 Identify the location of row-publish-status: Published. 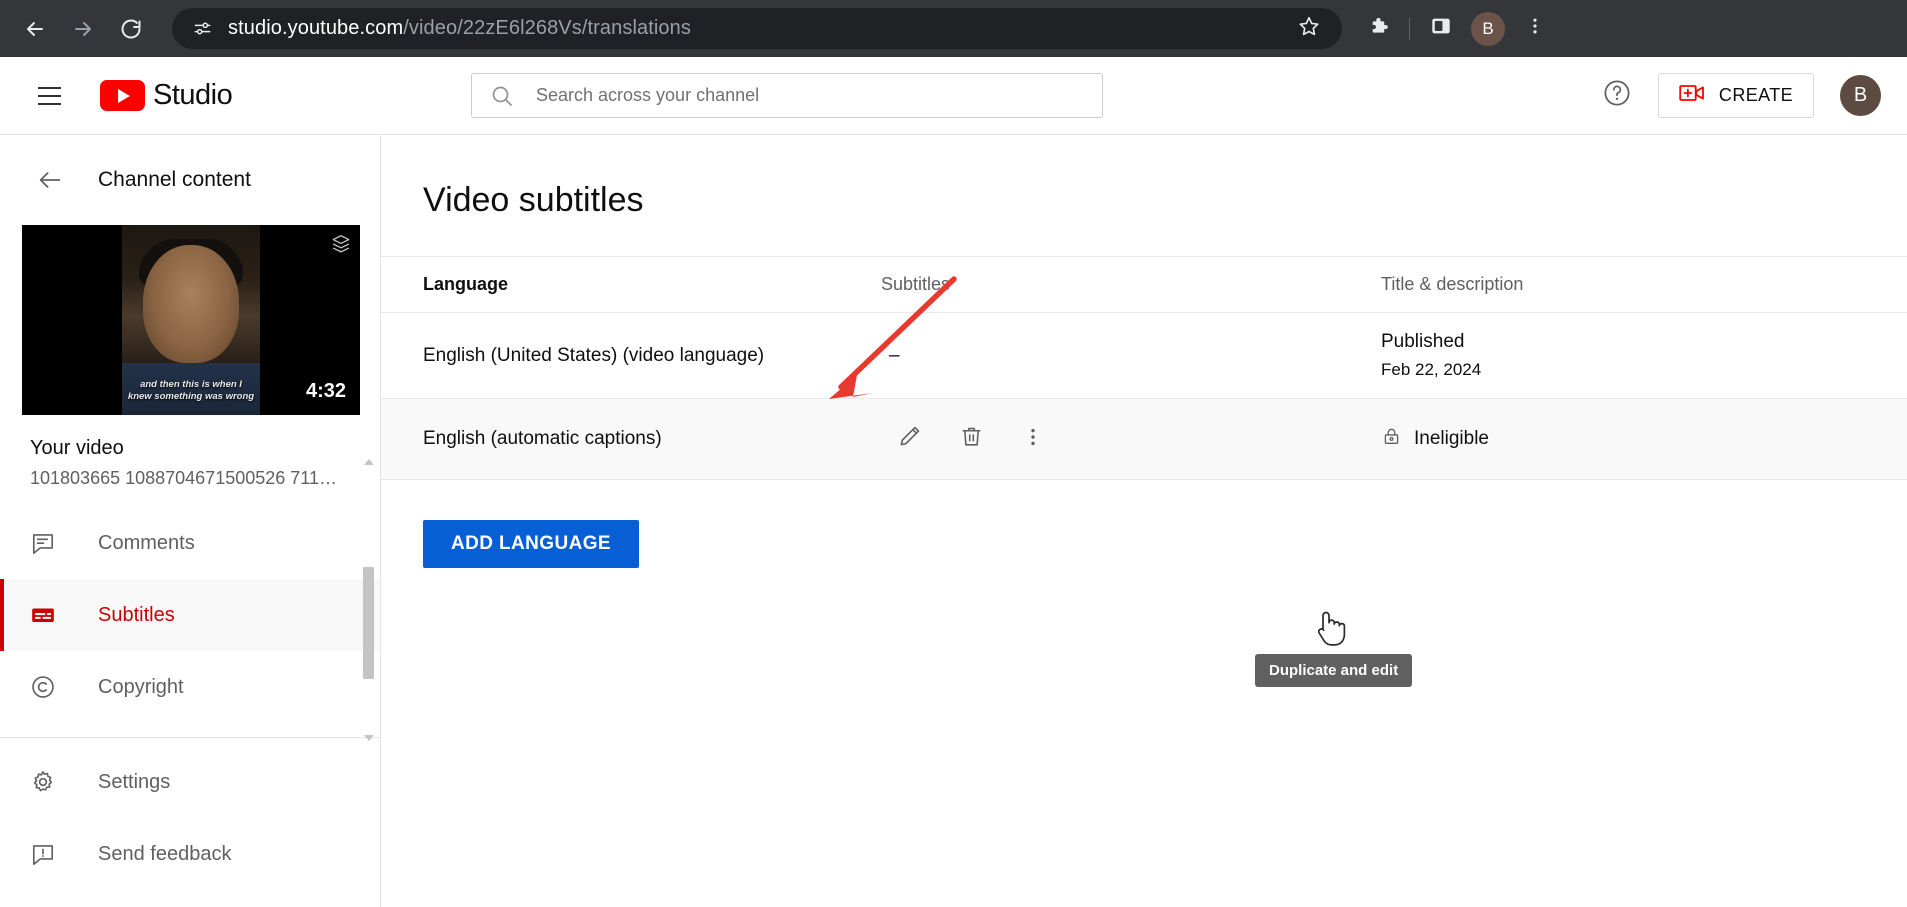
(1423, 341).